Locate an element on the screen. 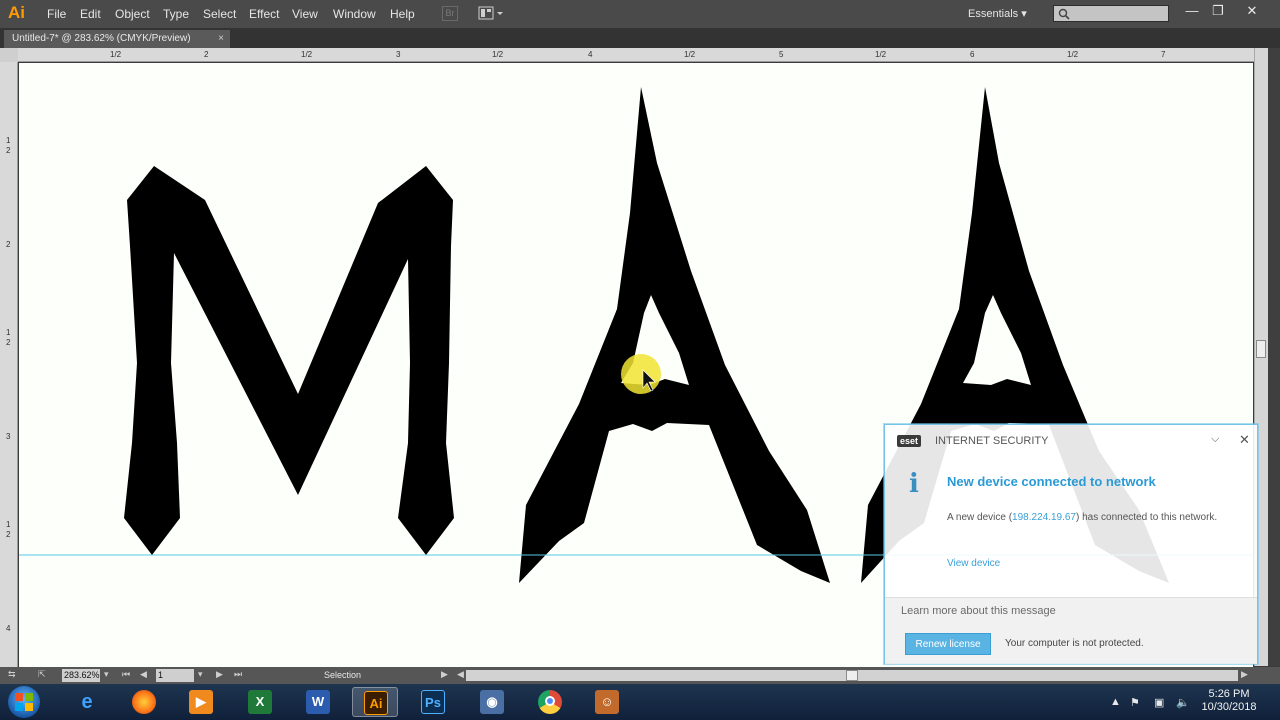 The image size is (1280, 720). internet-explorer-icon: e is located at coordinates (87, 702).